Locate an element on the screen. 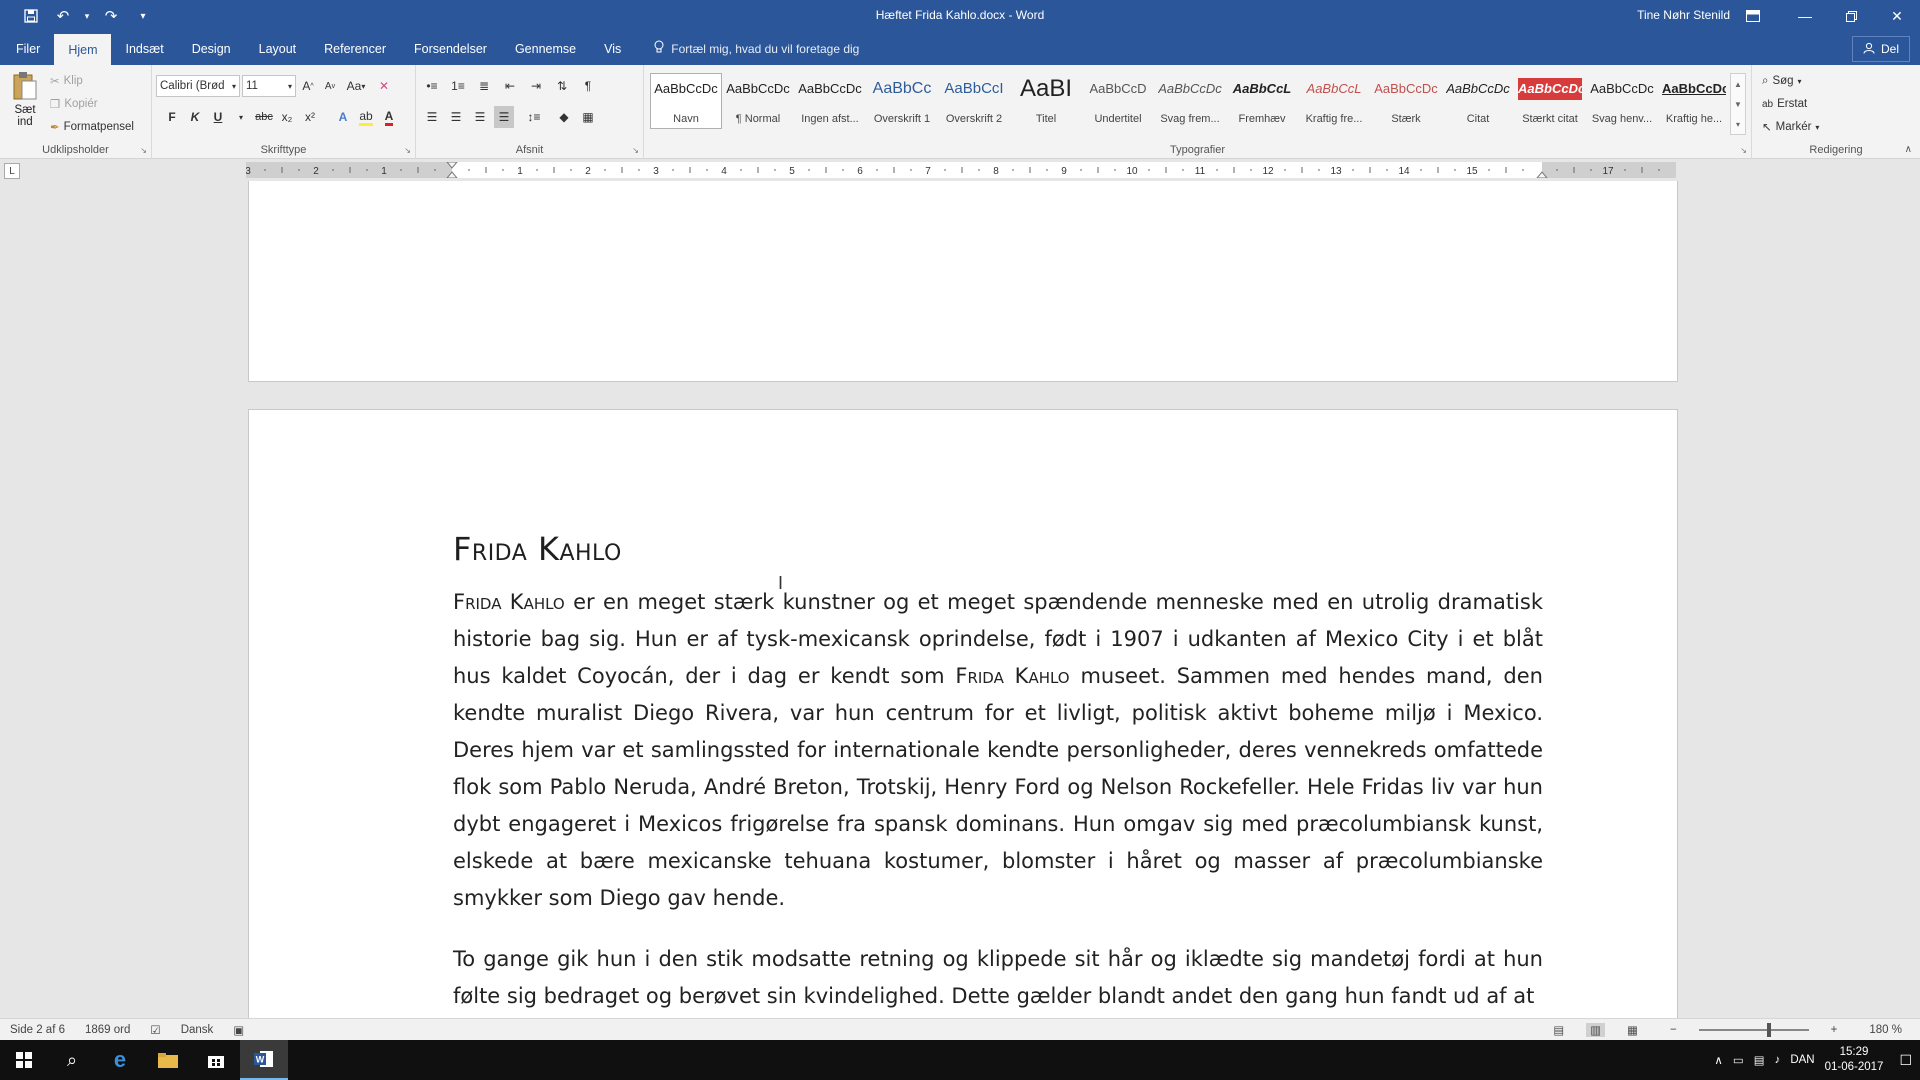 Image resolution: width=1920 pixels, height=1080 pixels. tab-file: Filer is located at coordinates (27, 48).